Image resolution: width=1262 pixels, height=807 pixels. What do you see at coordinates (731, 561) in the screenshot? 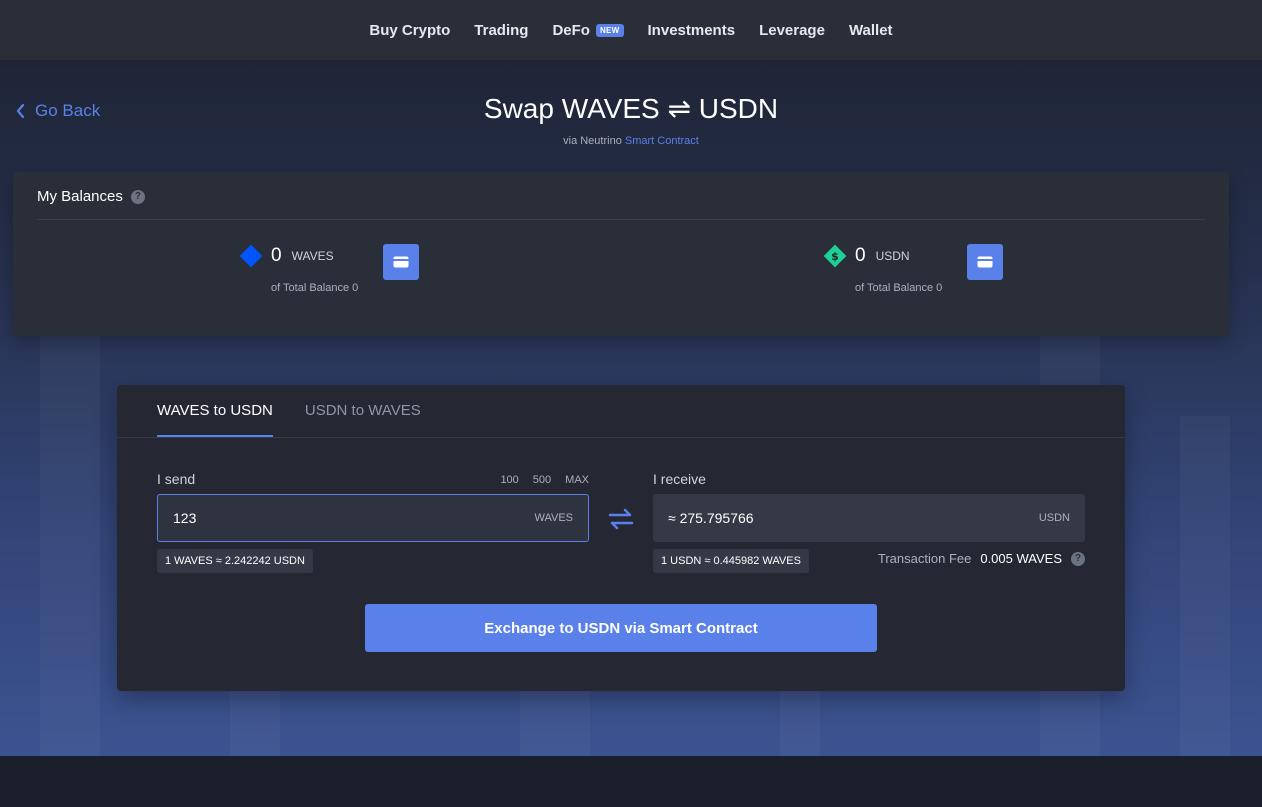
I see `receive-rate-badge: 1 USDN ≈ 0.445982 WAVES` at bounding box center [731, 561].